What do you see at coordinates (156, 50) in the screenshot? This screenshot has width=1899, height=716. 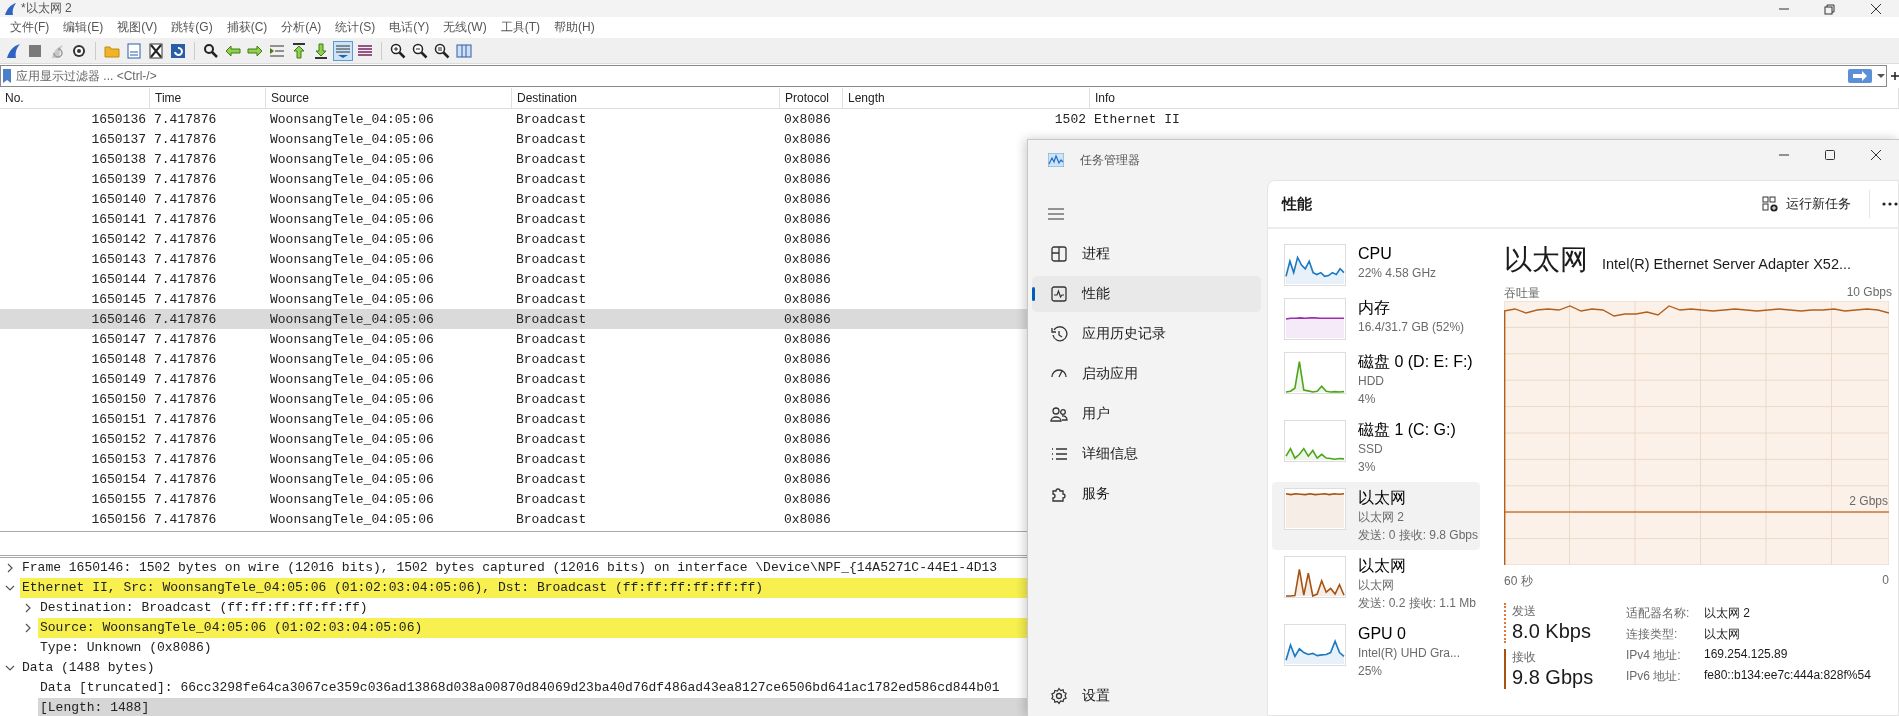 I see `close-file-button` at bounding box center [156, 50].